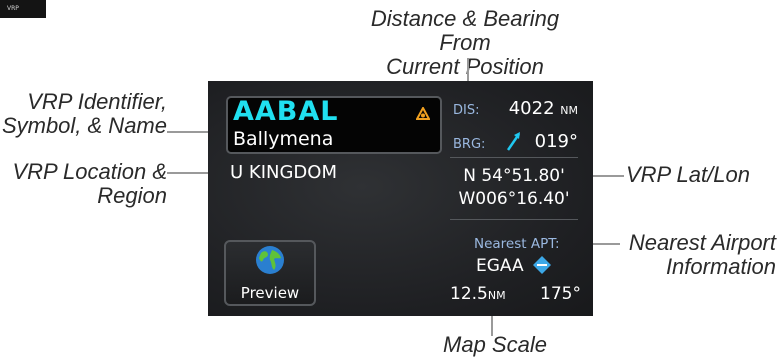 This screenshot has width=778, height=359. Describe the element at coordinates (283, 139) in the screenshot. I see `vrp-name: Ballymena` at that location.